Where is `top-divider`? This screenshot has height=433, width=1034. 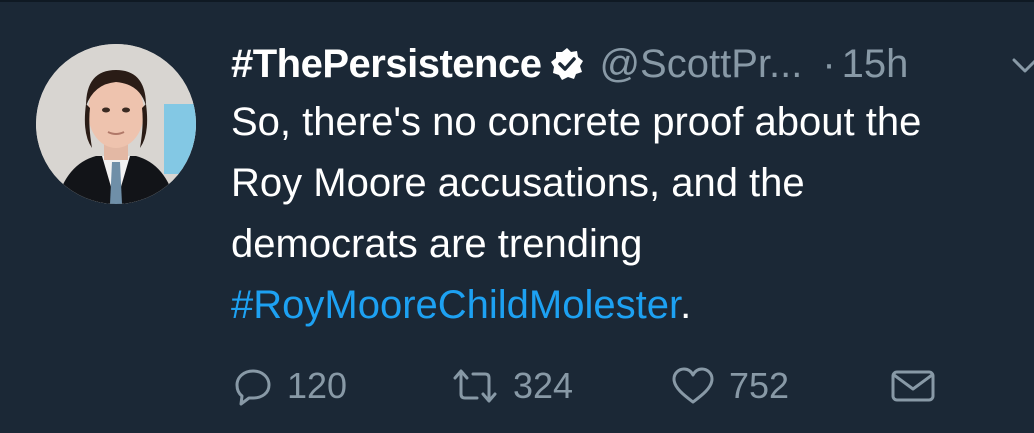 top-divider is located at coordinates (517, 1).